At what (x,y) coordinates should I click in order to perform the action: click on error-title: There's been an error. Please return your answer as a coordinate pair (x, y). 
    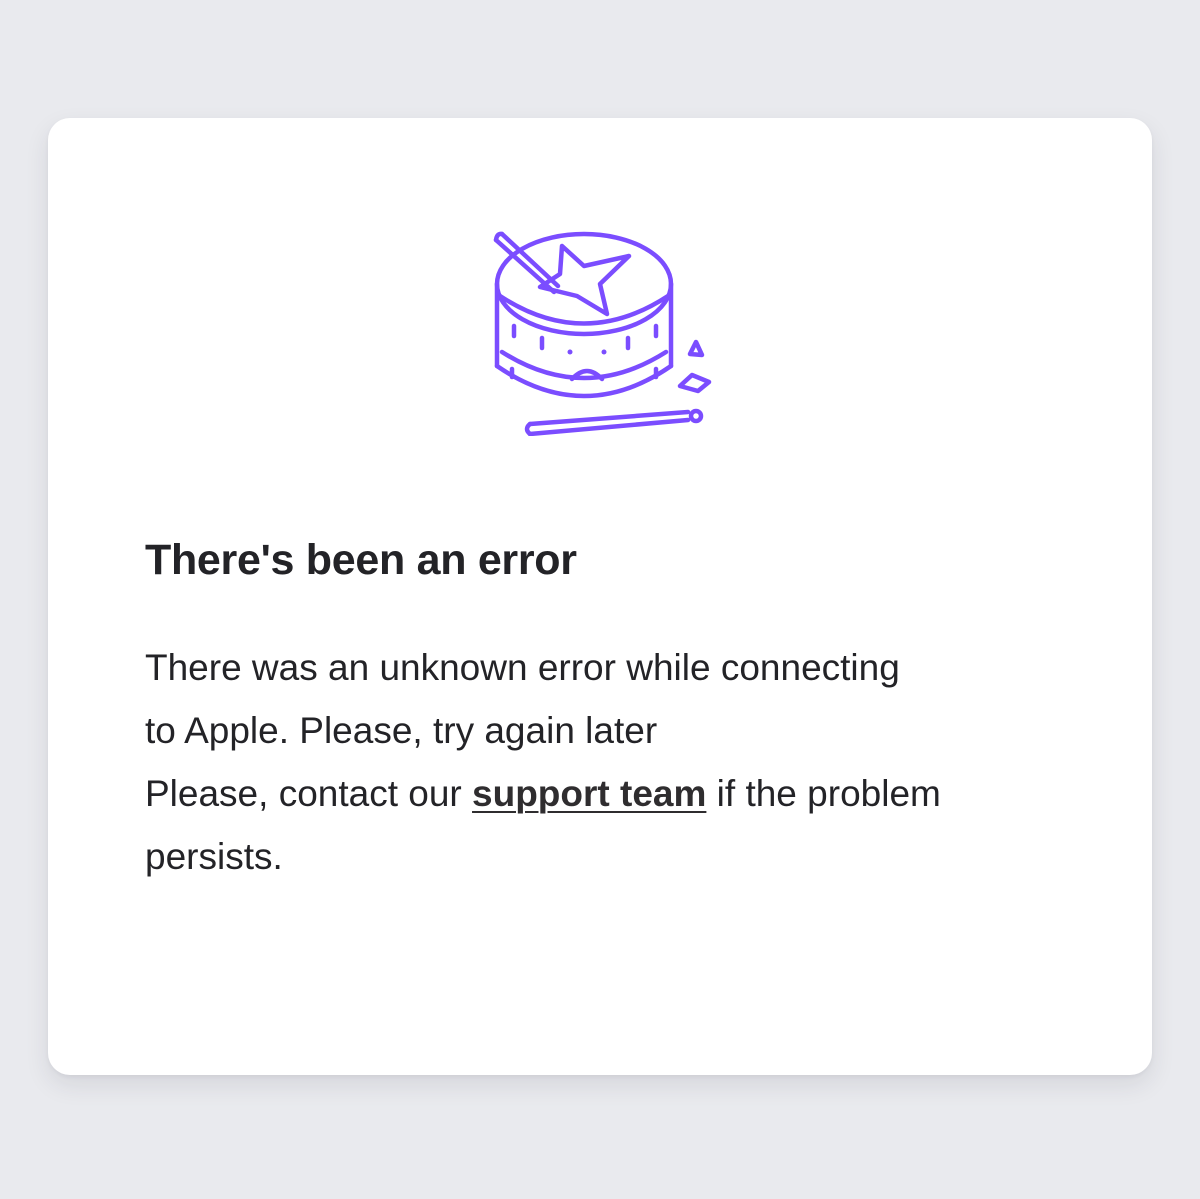
    Looking at the image, I should click on (361, 560).